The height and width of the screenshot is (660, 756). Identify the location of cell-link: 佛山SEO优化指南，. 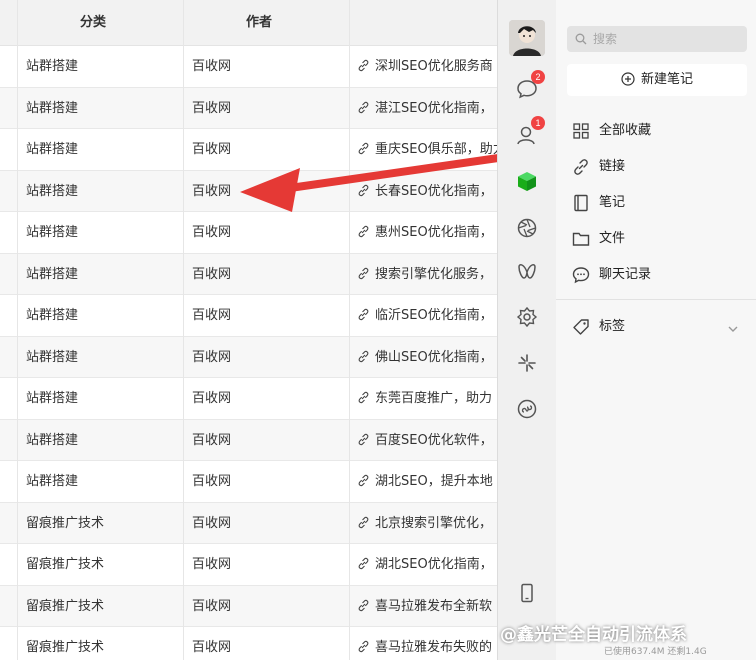
(432, 357).